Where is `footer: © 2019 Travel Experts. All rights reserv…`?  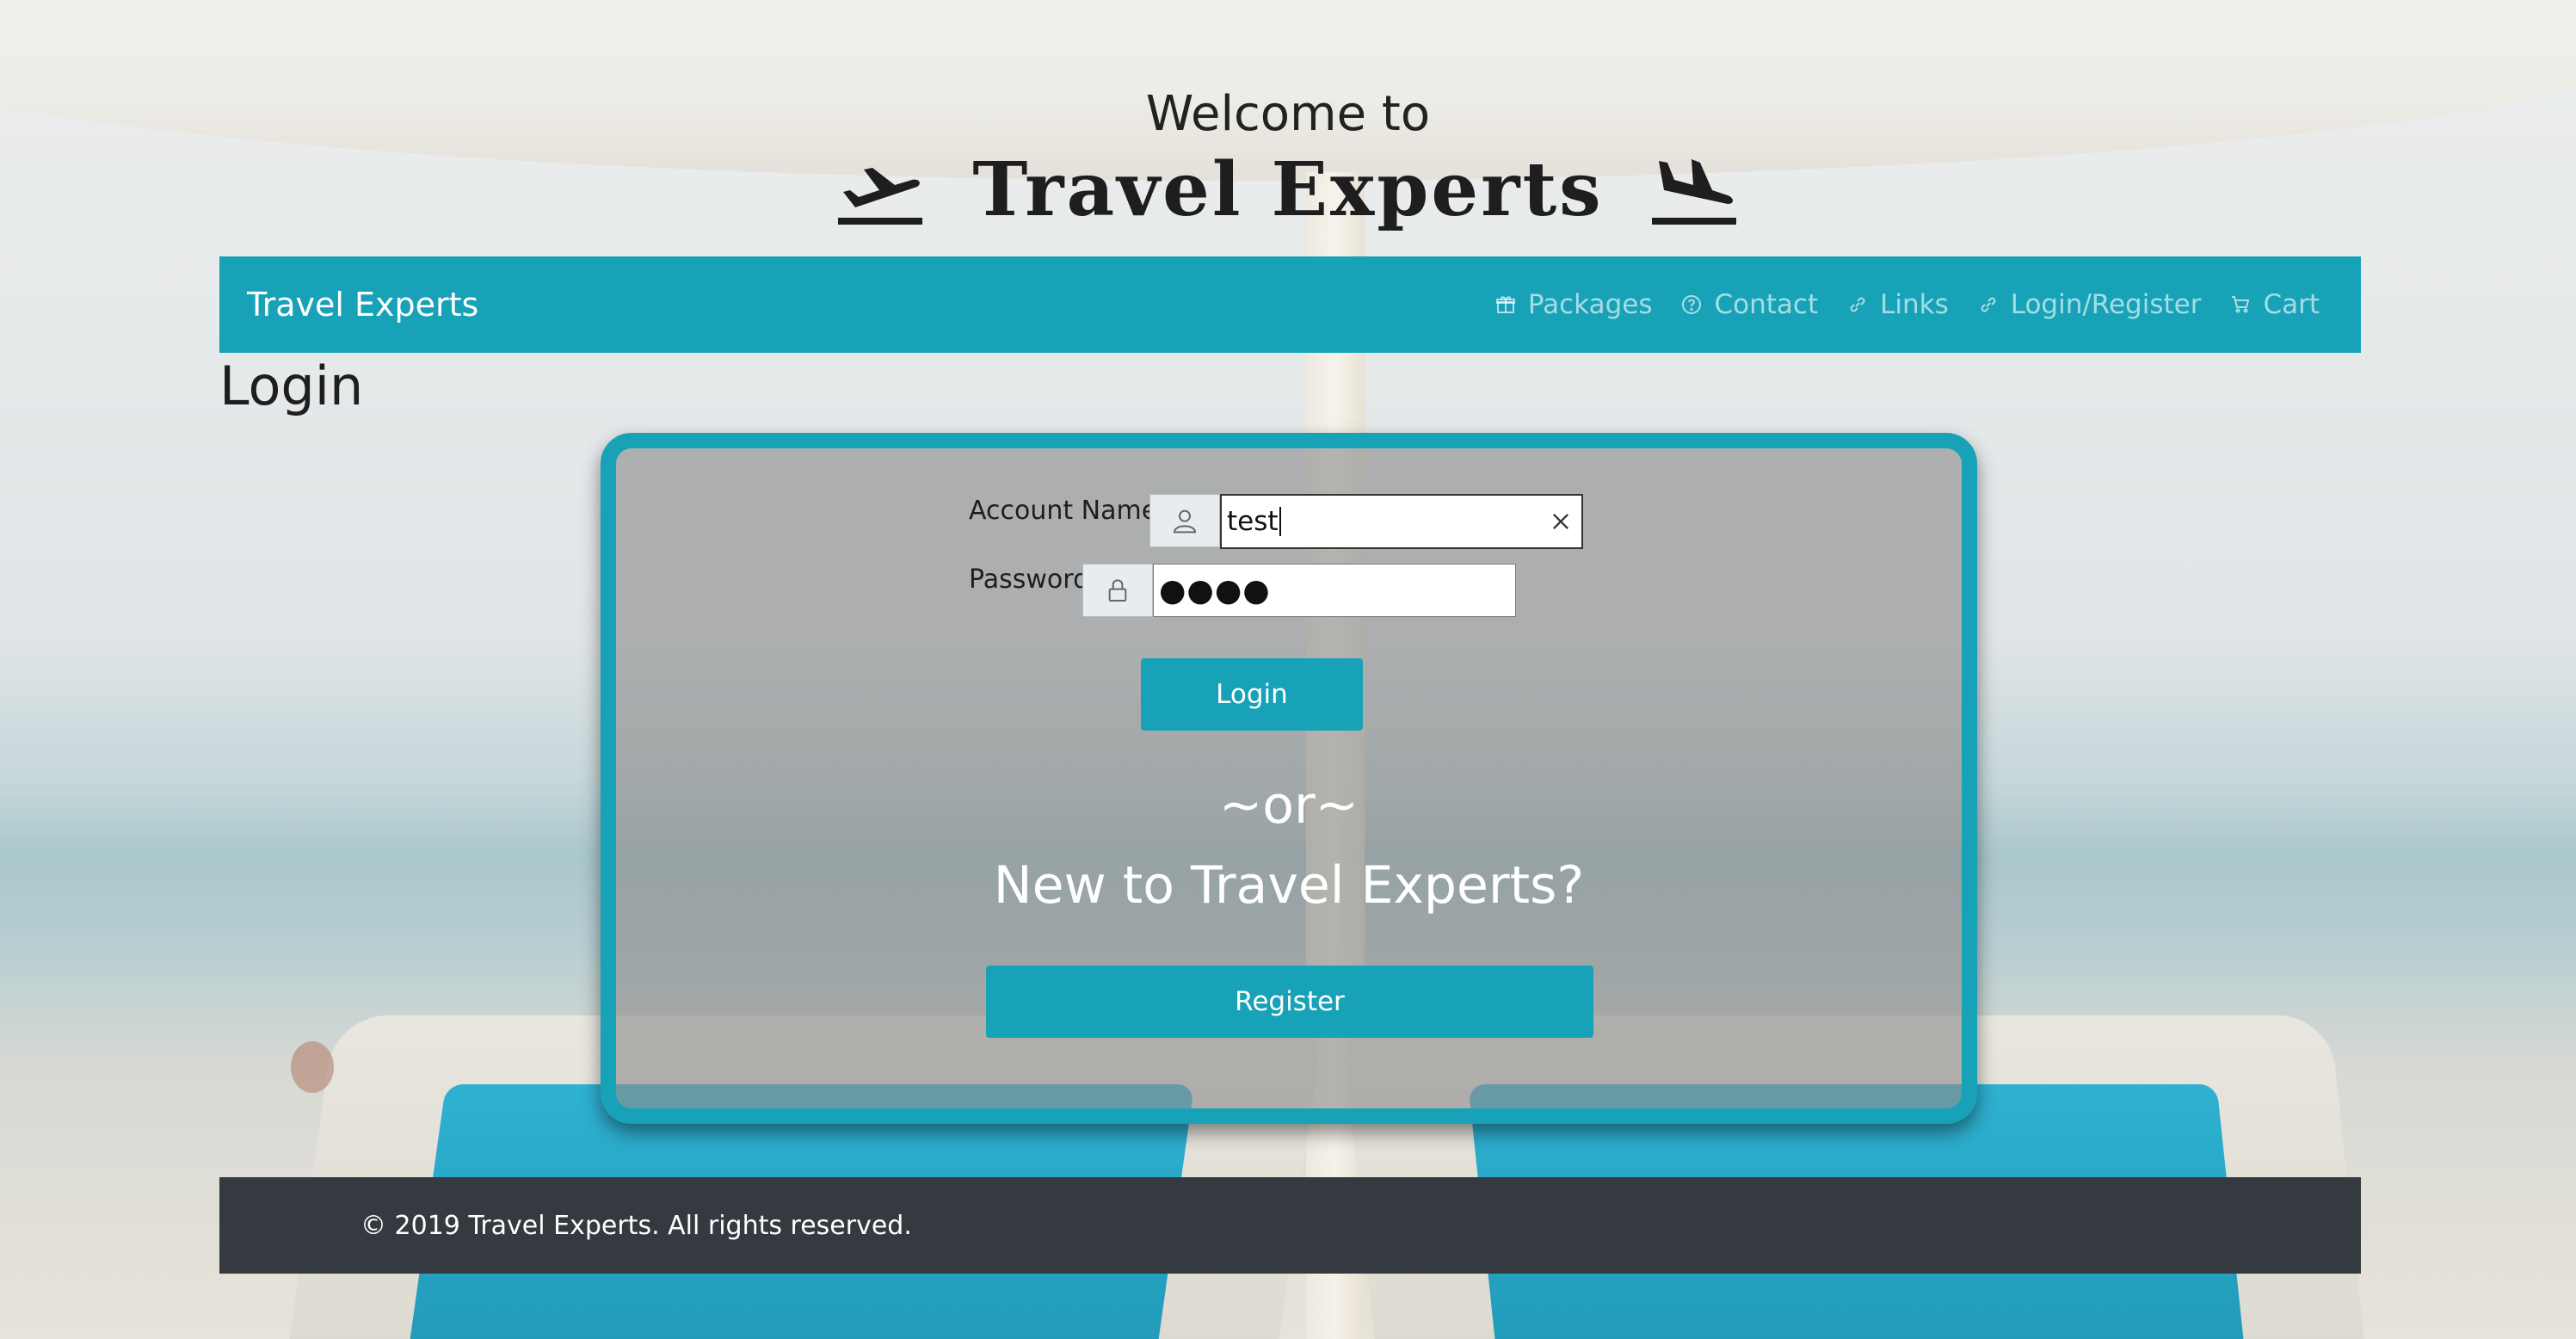 footer: © 2019 Travel Experts. All rights reserv… is located at coordinates (1290, 1225).